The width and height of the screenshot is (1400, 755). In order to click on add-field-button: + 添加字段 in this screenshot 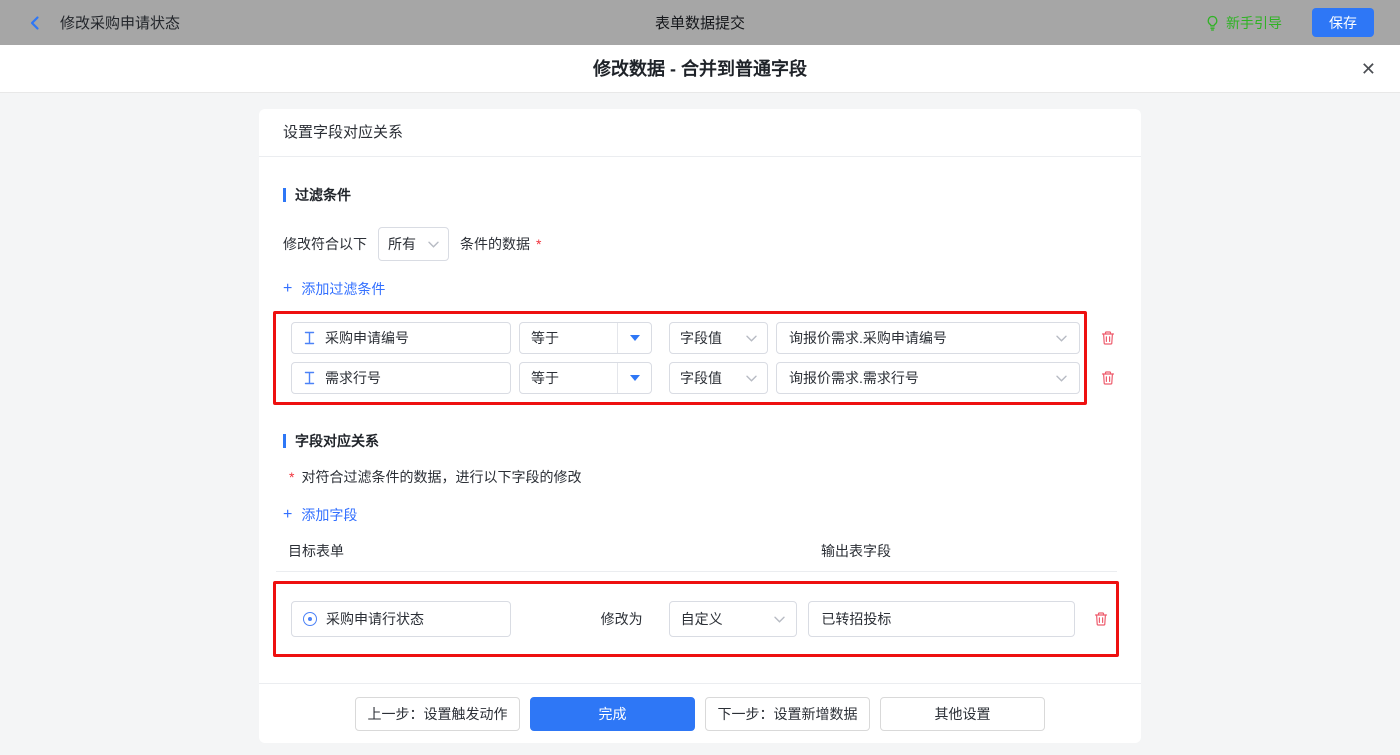, I will do `click(320, 515)`.